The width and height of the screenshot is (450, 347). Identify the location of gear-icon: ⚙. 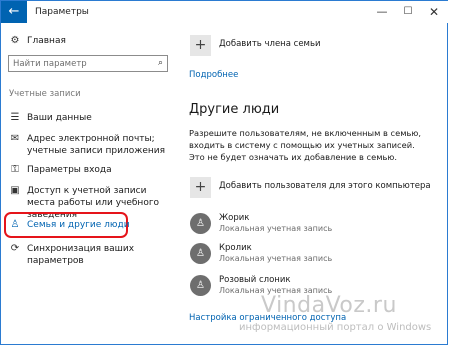
(15, 40).